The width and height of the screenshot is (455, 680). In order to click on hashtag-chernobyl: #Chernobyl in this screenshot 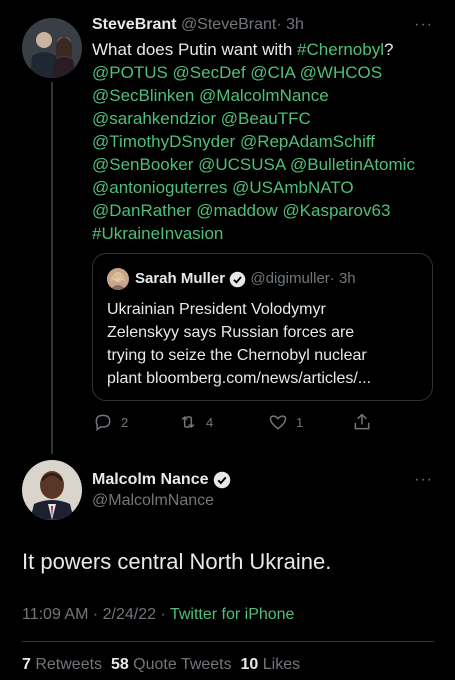, I will do `click(340, 49)`.